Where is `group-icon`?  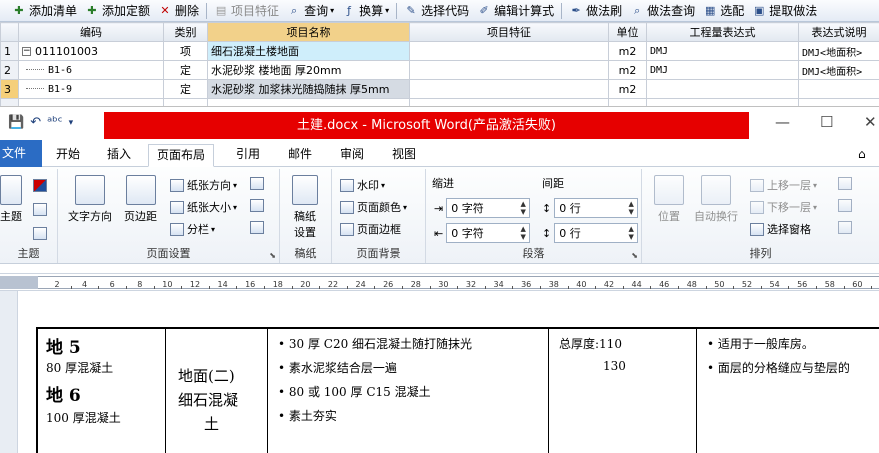 group-icon is located at coordinates (845, 205).